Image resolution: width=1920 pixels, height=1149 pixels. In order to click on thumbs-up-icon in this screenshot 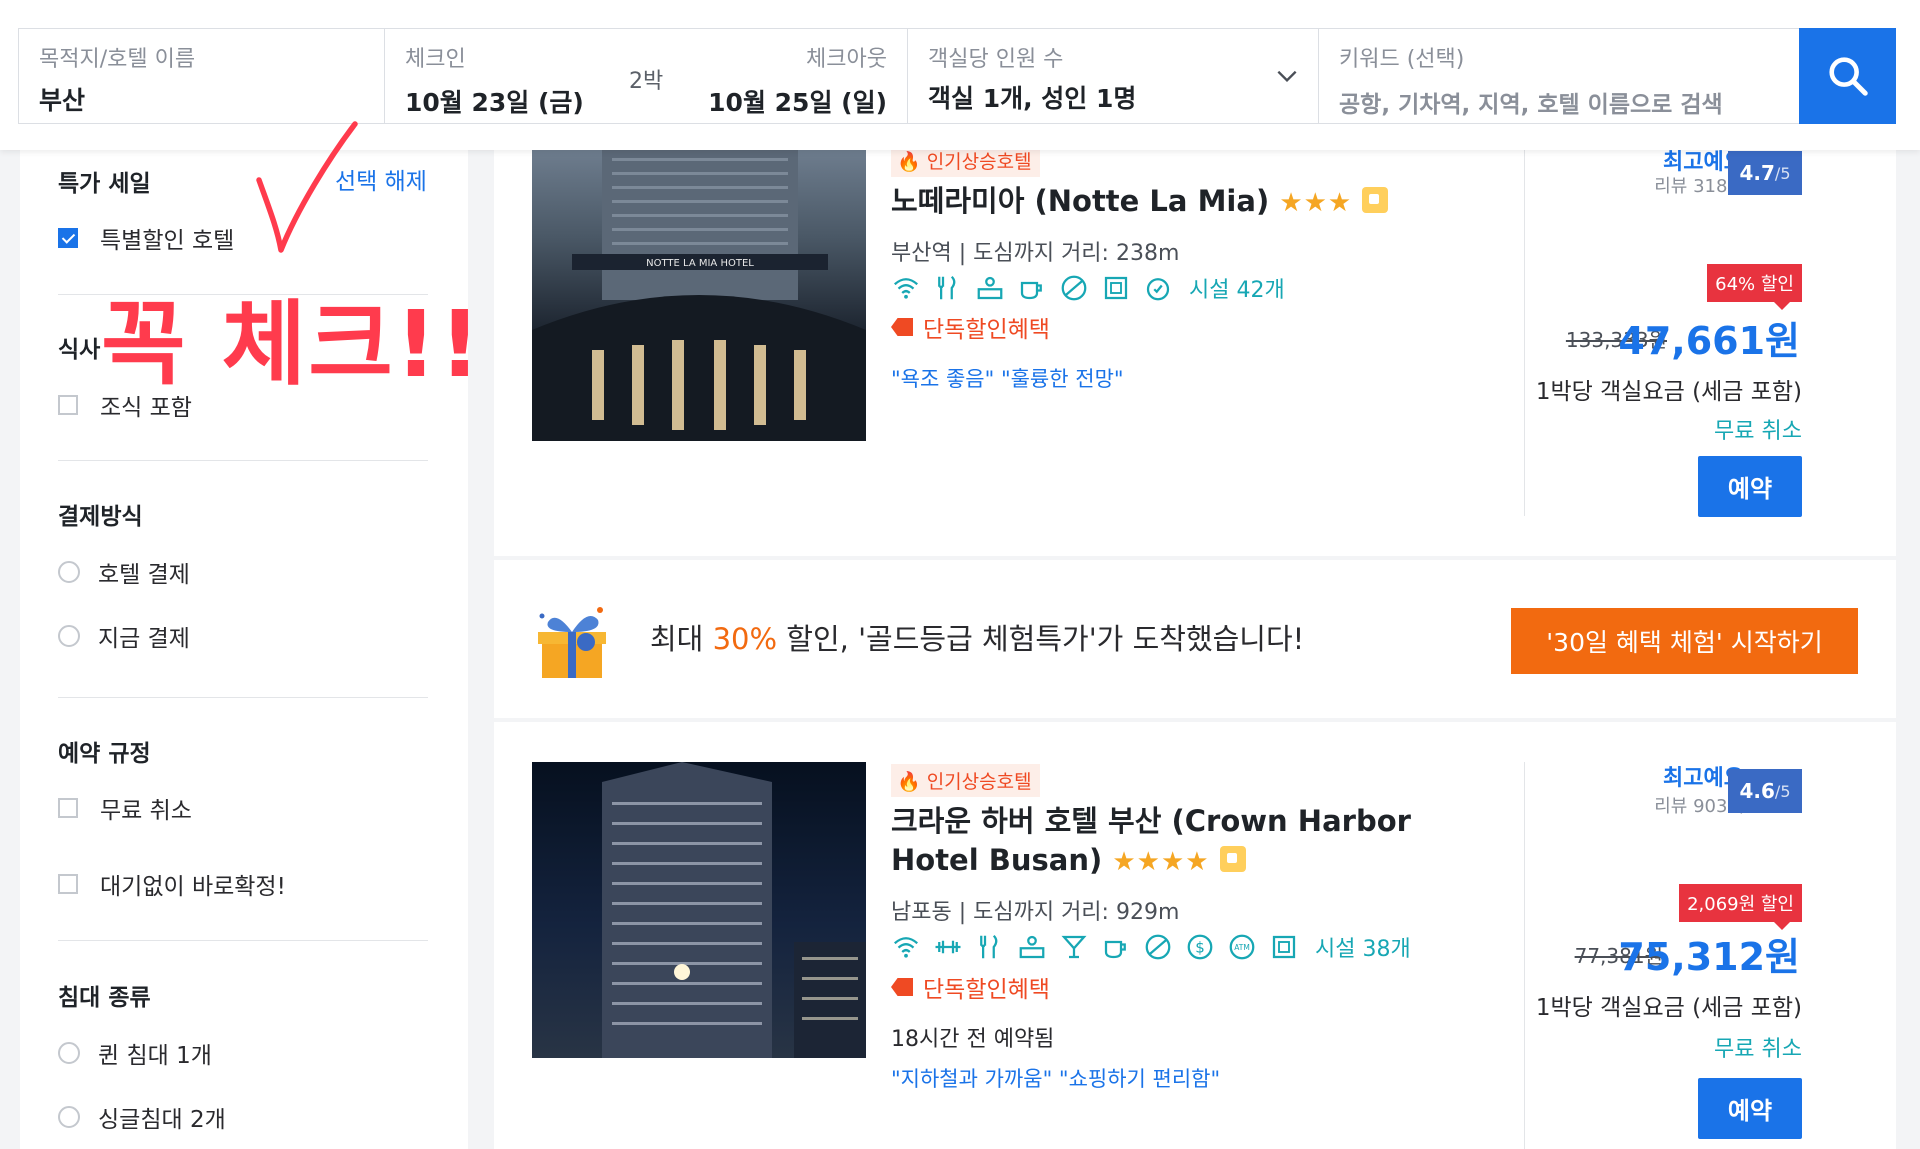, I will do `click(1375, 200)`.